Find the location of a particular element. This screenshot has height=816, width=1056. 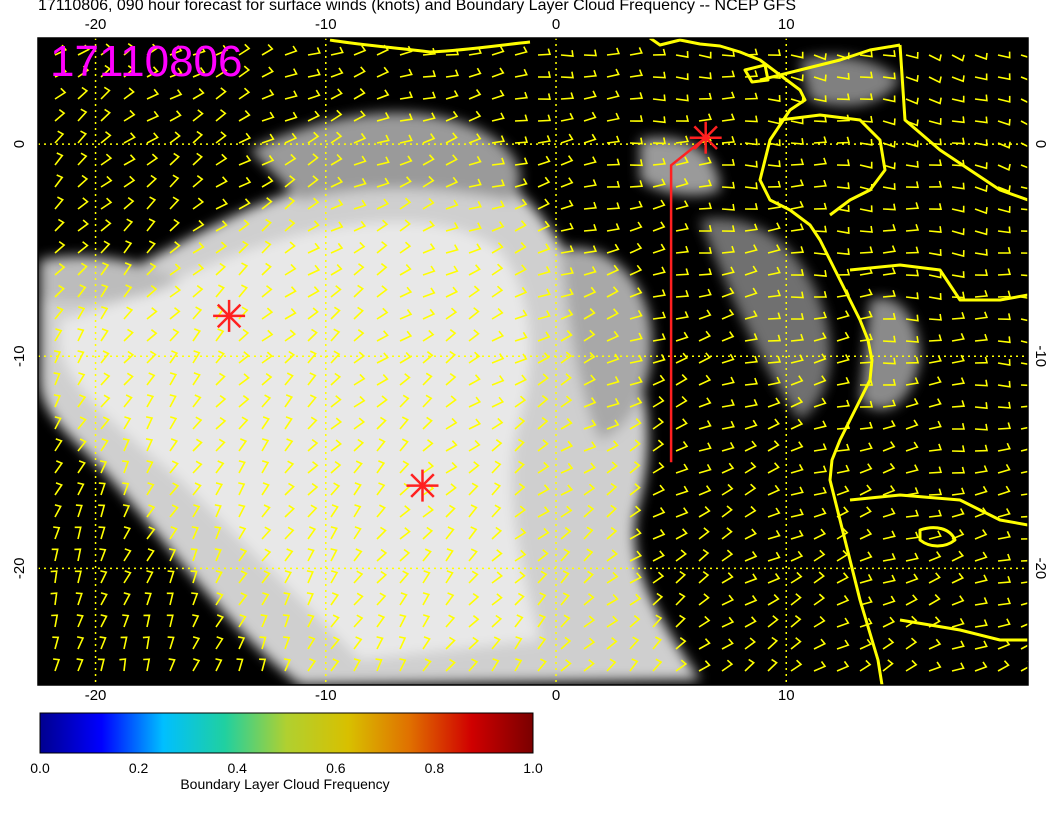

lat-tick-left: -20 is located at coordinates (19, 568).